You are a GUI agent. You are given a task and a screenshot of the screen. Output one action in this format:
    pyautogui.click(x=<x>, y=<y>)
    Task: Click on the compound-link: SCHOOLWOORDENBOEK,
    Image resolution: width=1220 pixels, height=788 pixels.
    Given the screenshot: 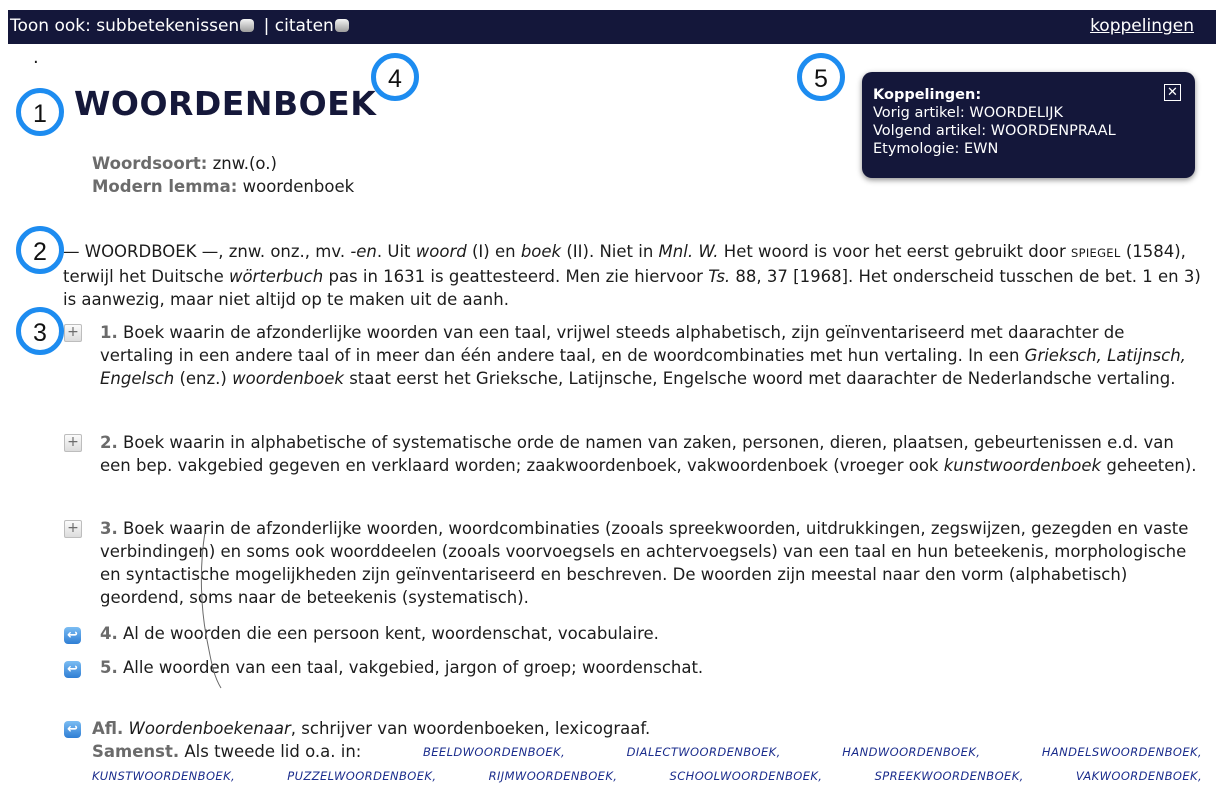 What is the action you would take?
    pyautogui.click(x=746, y=776)
    